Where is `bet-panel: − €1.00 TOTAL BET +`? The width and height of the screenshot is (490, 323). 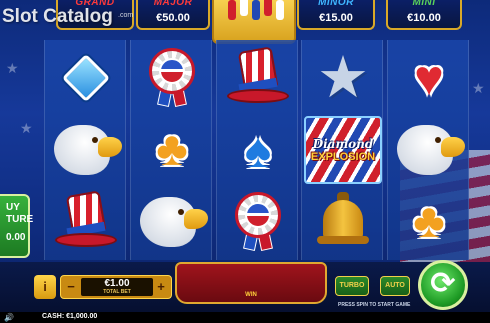 bet-panel: − €1.00 TOTAL BET + is located at coordinates (116, 287).